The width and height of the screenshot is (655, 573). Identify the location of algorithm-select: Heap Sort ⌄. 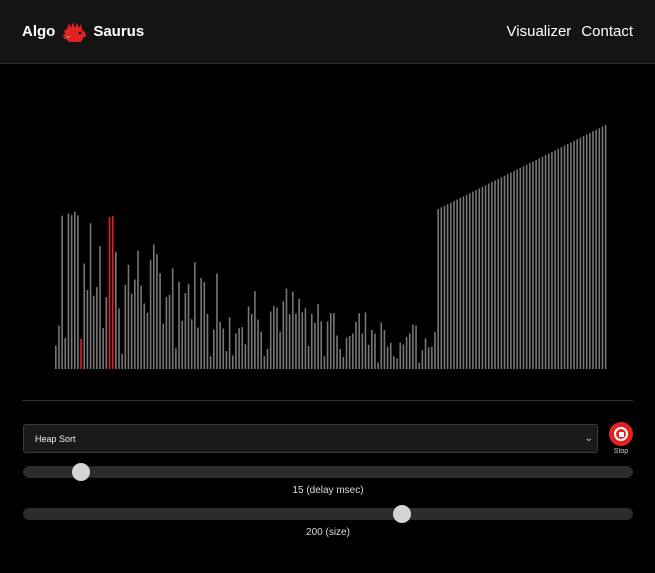
(310, 438).